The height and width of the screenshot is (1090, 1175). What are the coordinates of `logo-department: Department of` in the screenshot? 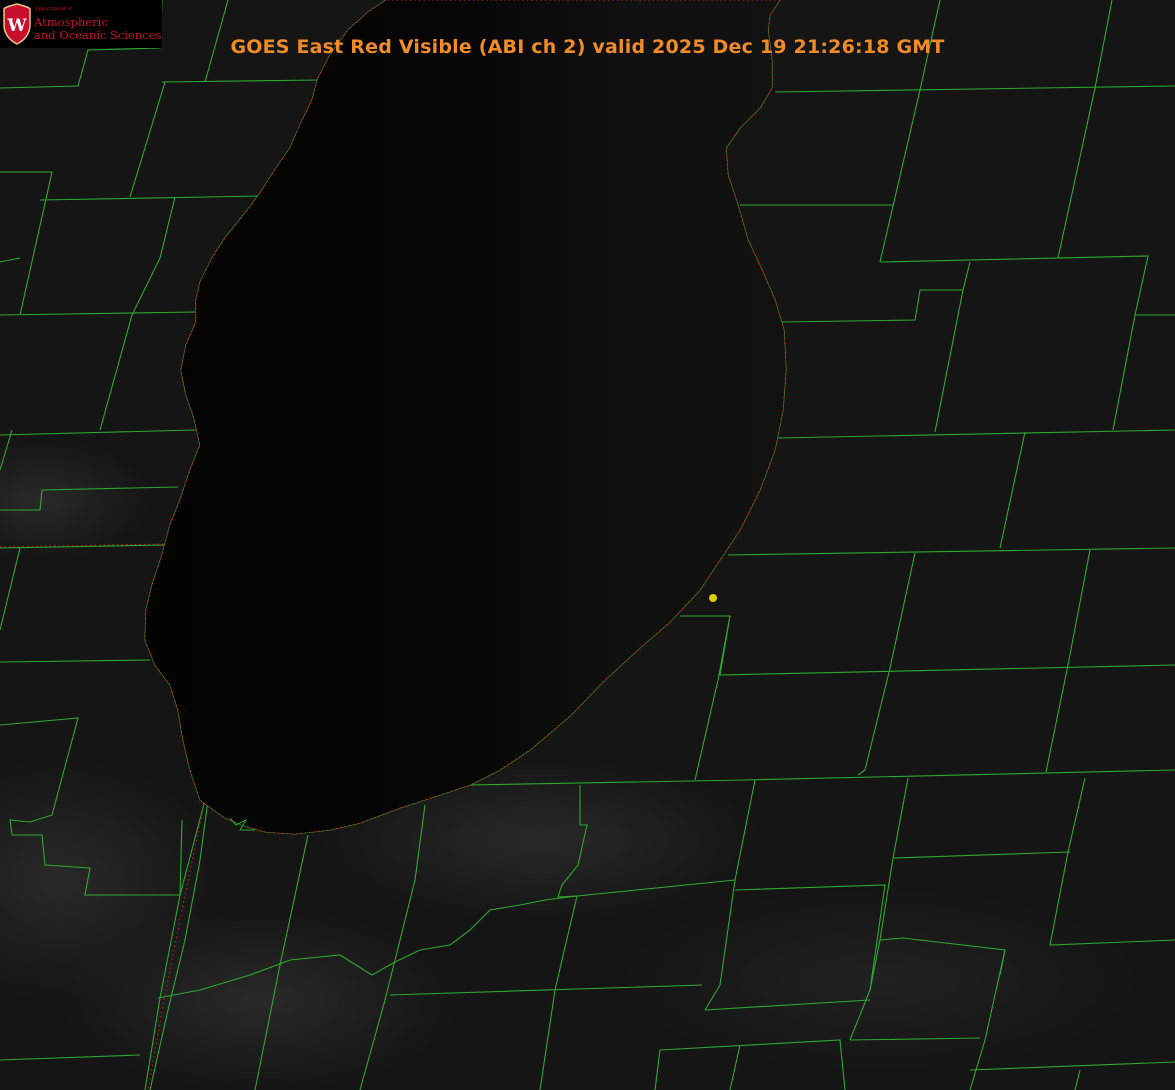 It's located at (53, 9).